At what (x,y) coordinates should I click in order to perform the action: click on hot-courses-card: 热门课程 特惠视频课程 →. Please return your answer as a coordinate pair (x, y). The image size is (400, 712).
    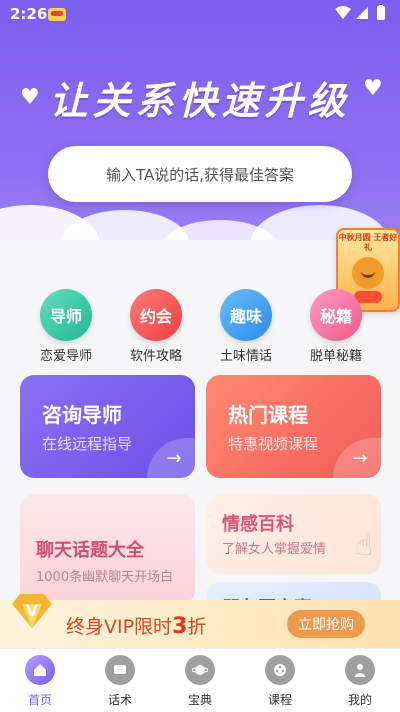
    Looking at the image, I should click on (293, 426).